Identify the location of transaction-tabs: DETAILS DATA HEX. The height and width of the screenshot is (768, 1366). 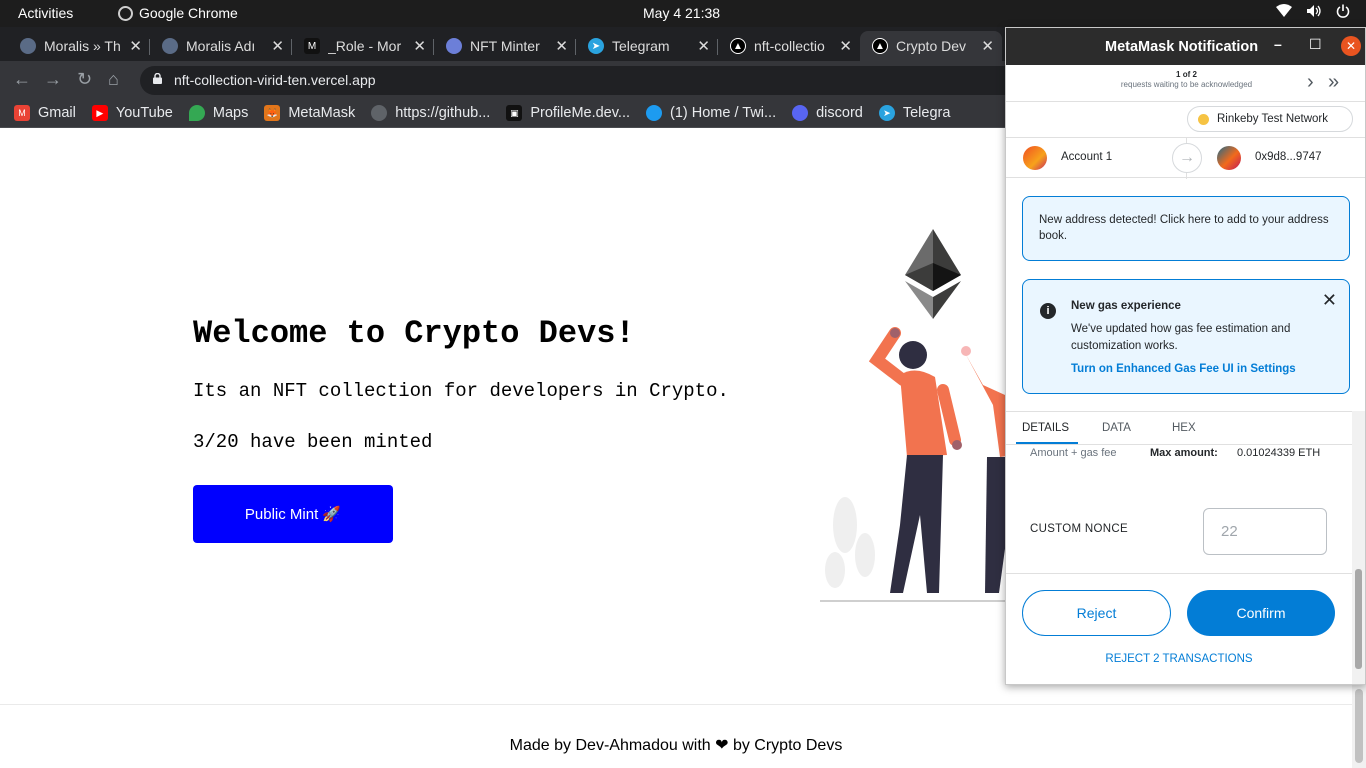
(1185, 428).